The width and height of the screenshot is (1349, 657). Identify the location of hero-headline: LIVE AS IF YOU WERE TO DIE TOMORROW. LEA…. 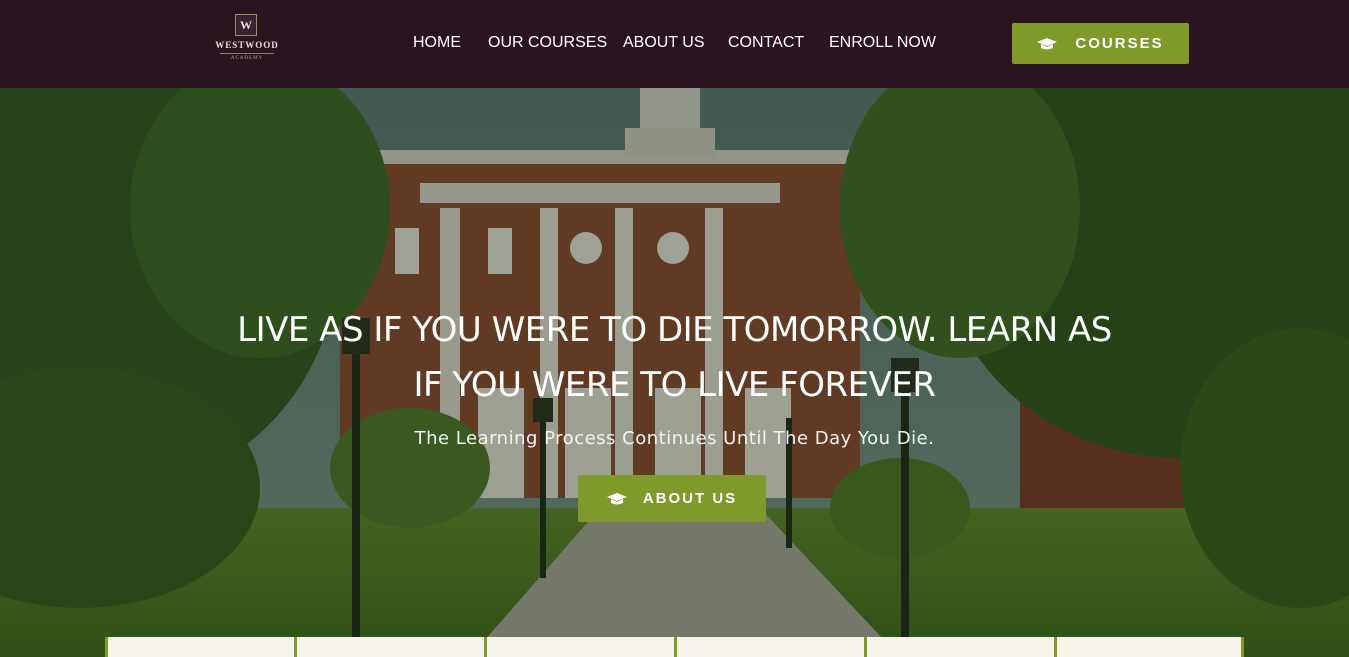
(674, 358).